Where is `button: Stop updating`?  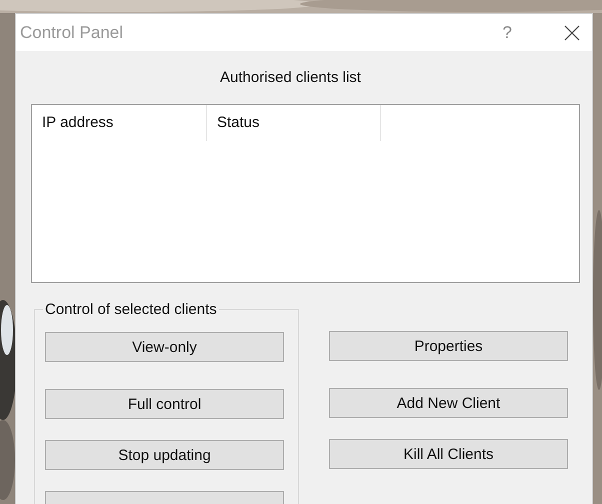
button: Stop updating is located at coordinates (164, 455).